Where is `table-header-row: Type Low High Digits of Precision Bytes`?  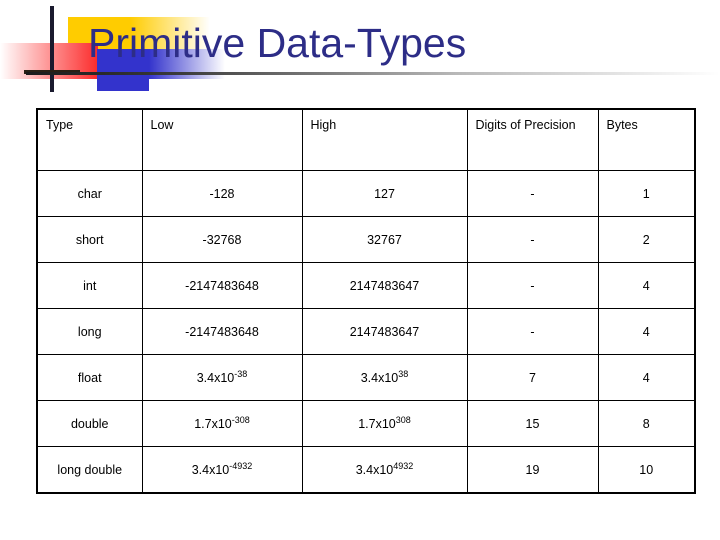 table-header-row: Type Low High Digits of Precision Bytes is located at coordinates (366, 139).